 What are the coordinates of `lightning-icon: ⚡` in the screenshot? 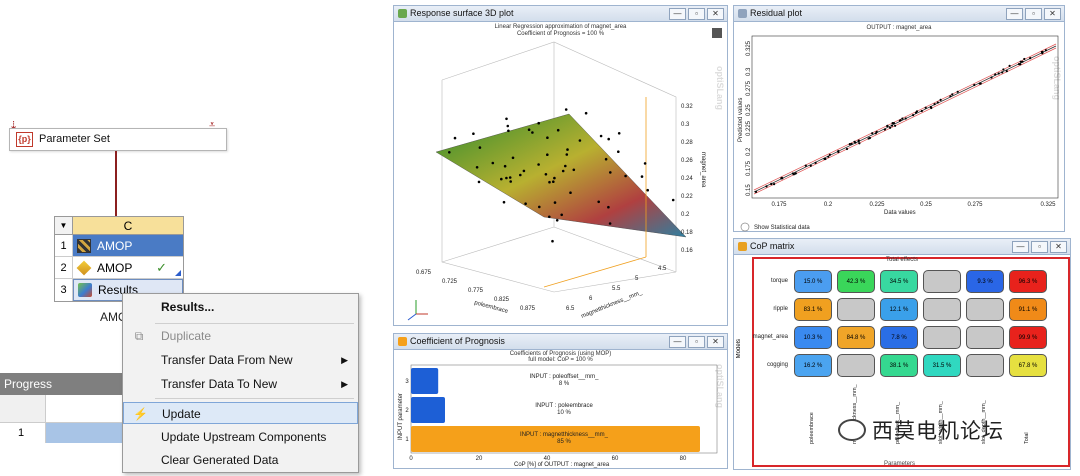 It's located at (140, 414).